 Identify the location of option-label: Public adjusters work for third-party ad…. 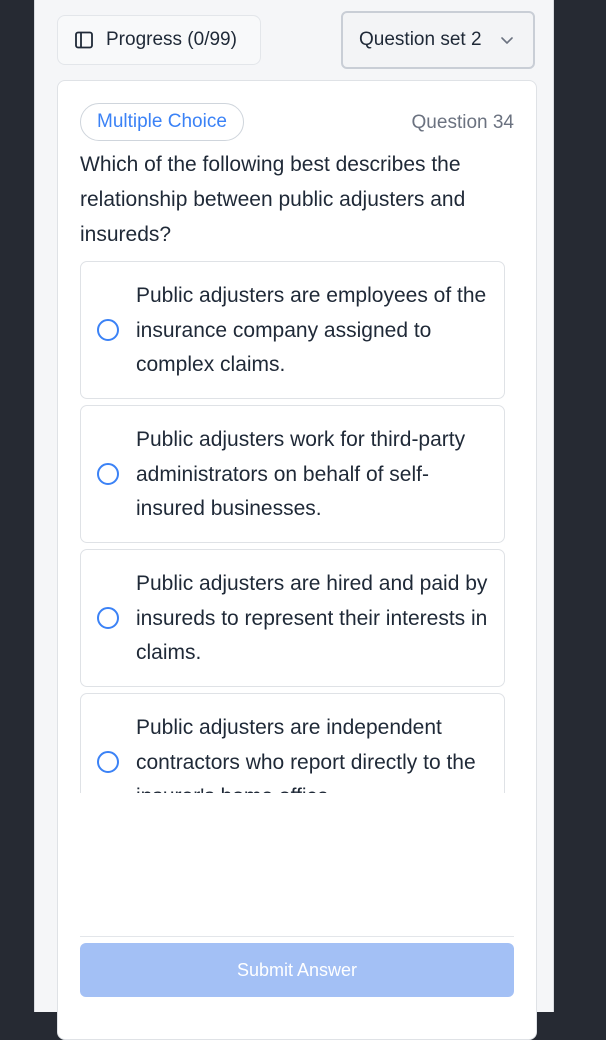
(301, 474).